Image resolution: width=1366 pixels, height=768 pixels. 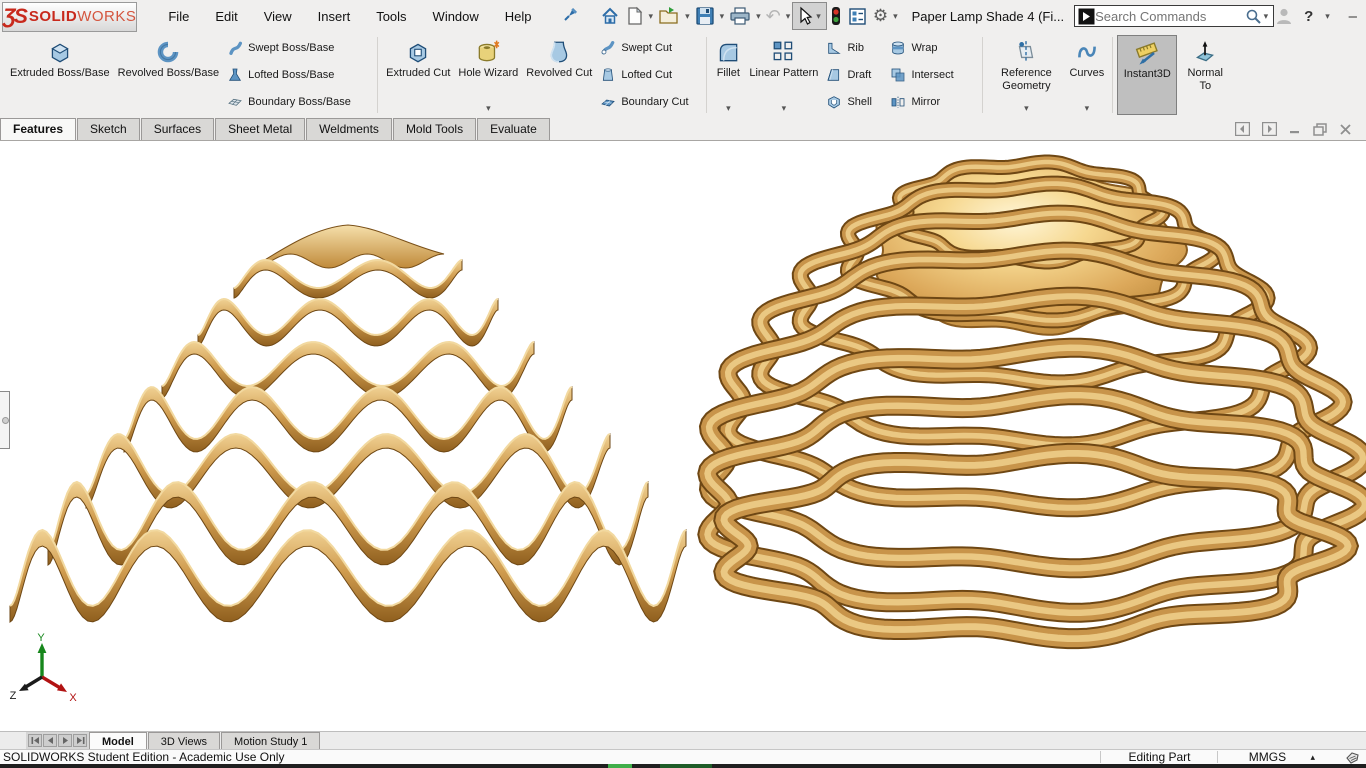 What do you see at coordinates (1147, 75) in the screenshot?
I see `instant3d-button: Instant3D` at bounding box center [1147, 75].